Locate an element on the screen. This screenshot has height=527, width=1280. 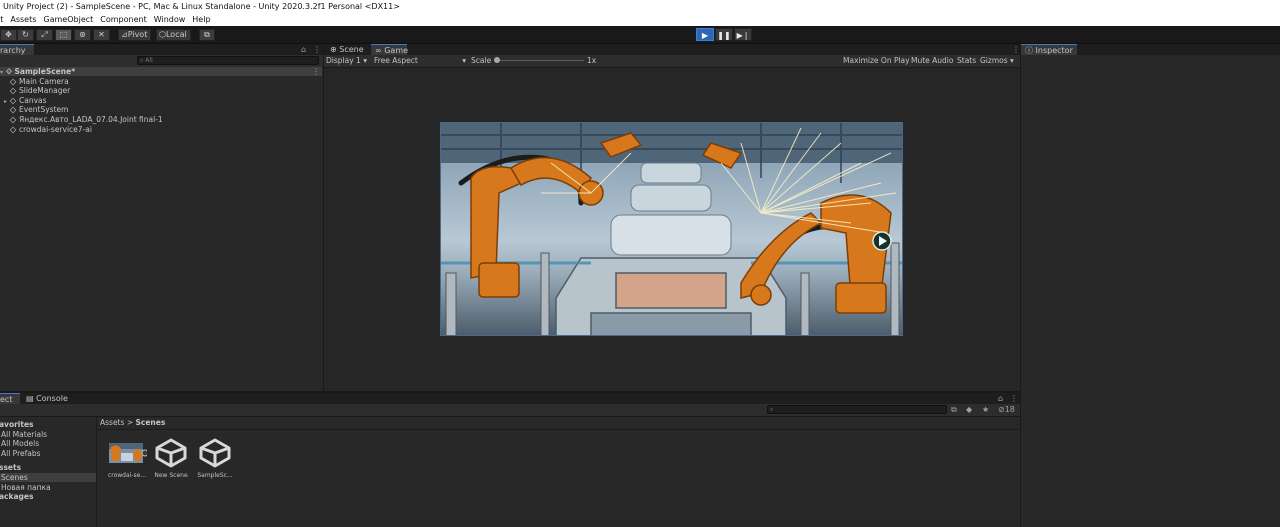
console-icon: ▤ is located at coordinates (31, 398).